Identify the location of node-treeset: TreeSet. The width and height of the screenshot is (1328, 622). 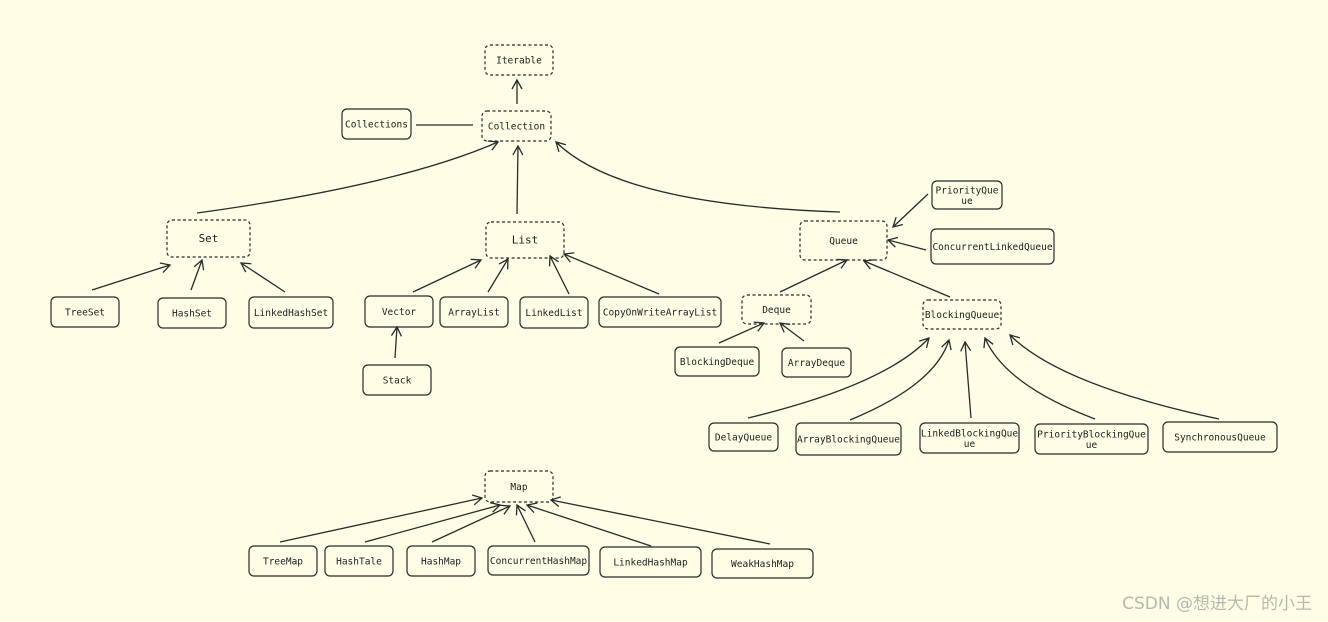
(85, 312).